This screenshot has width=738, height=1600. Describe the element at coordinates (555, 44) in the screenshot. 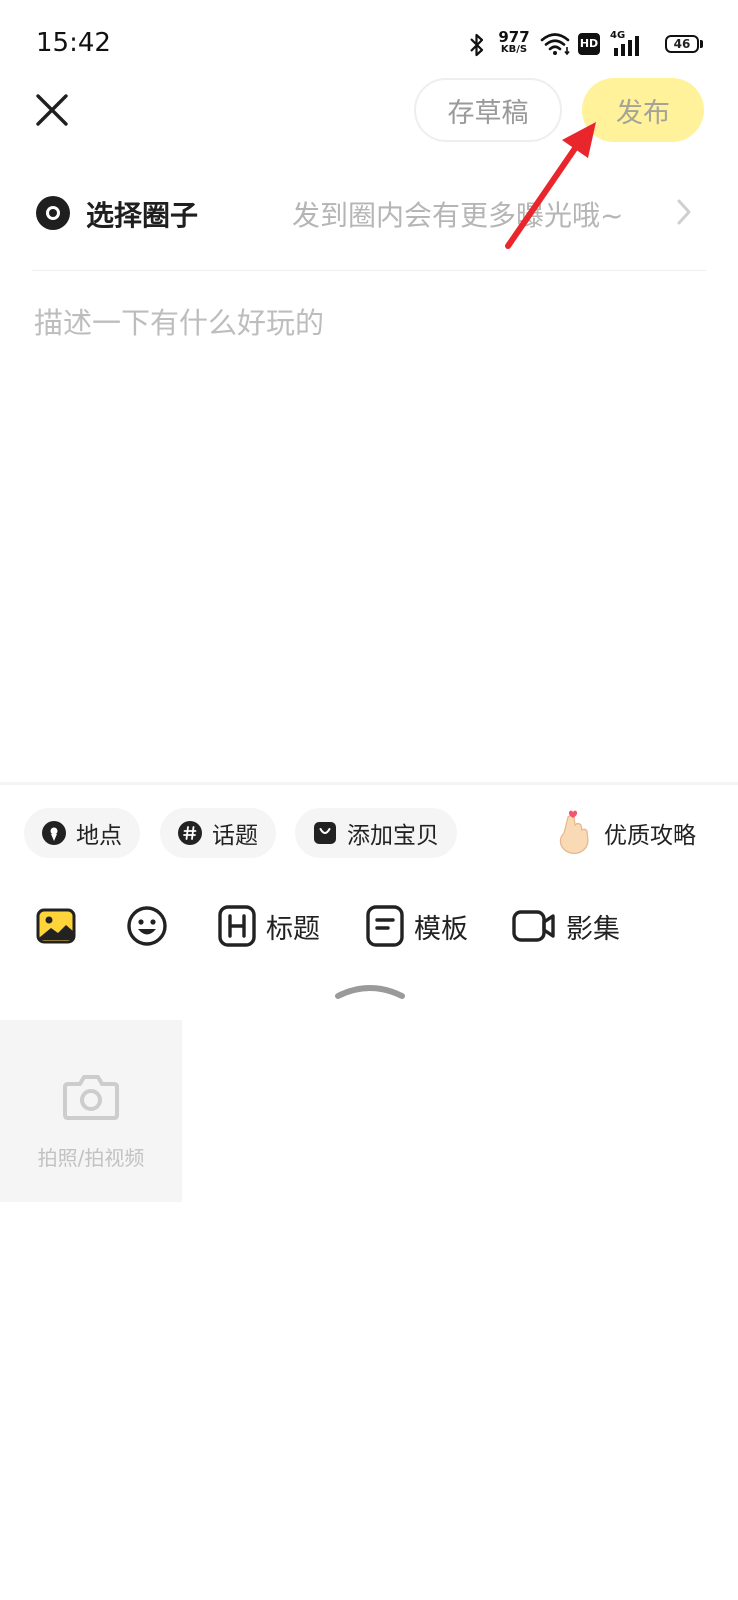

I see `wifi-icon` at that location.